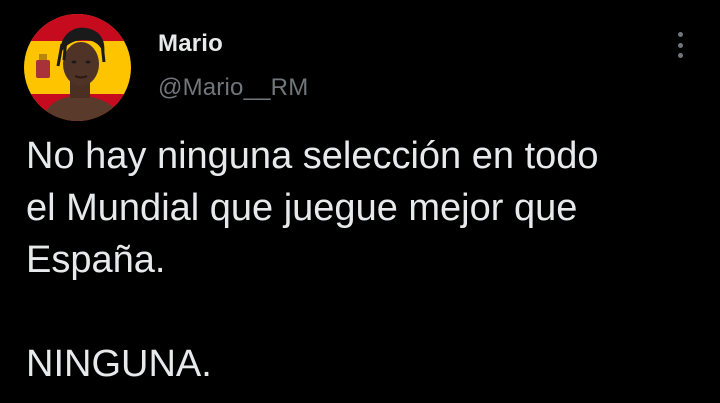  I want to click on author-handle: @Mario__RM, so click(233, 88).